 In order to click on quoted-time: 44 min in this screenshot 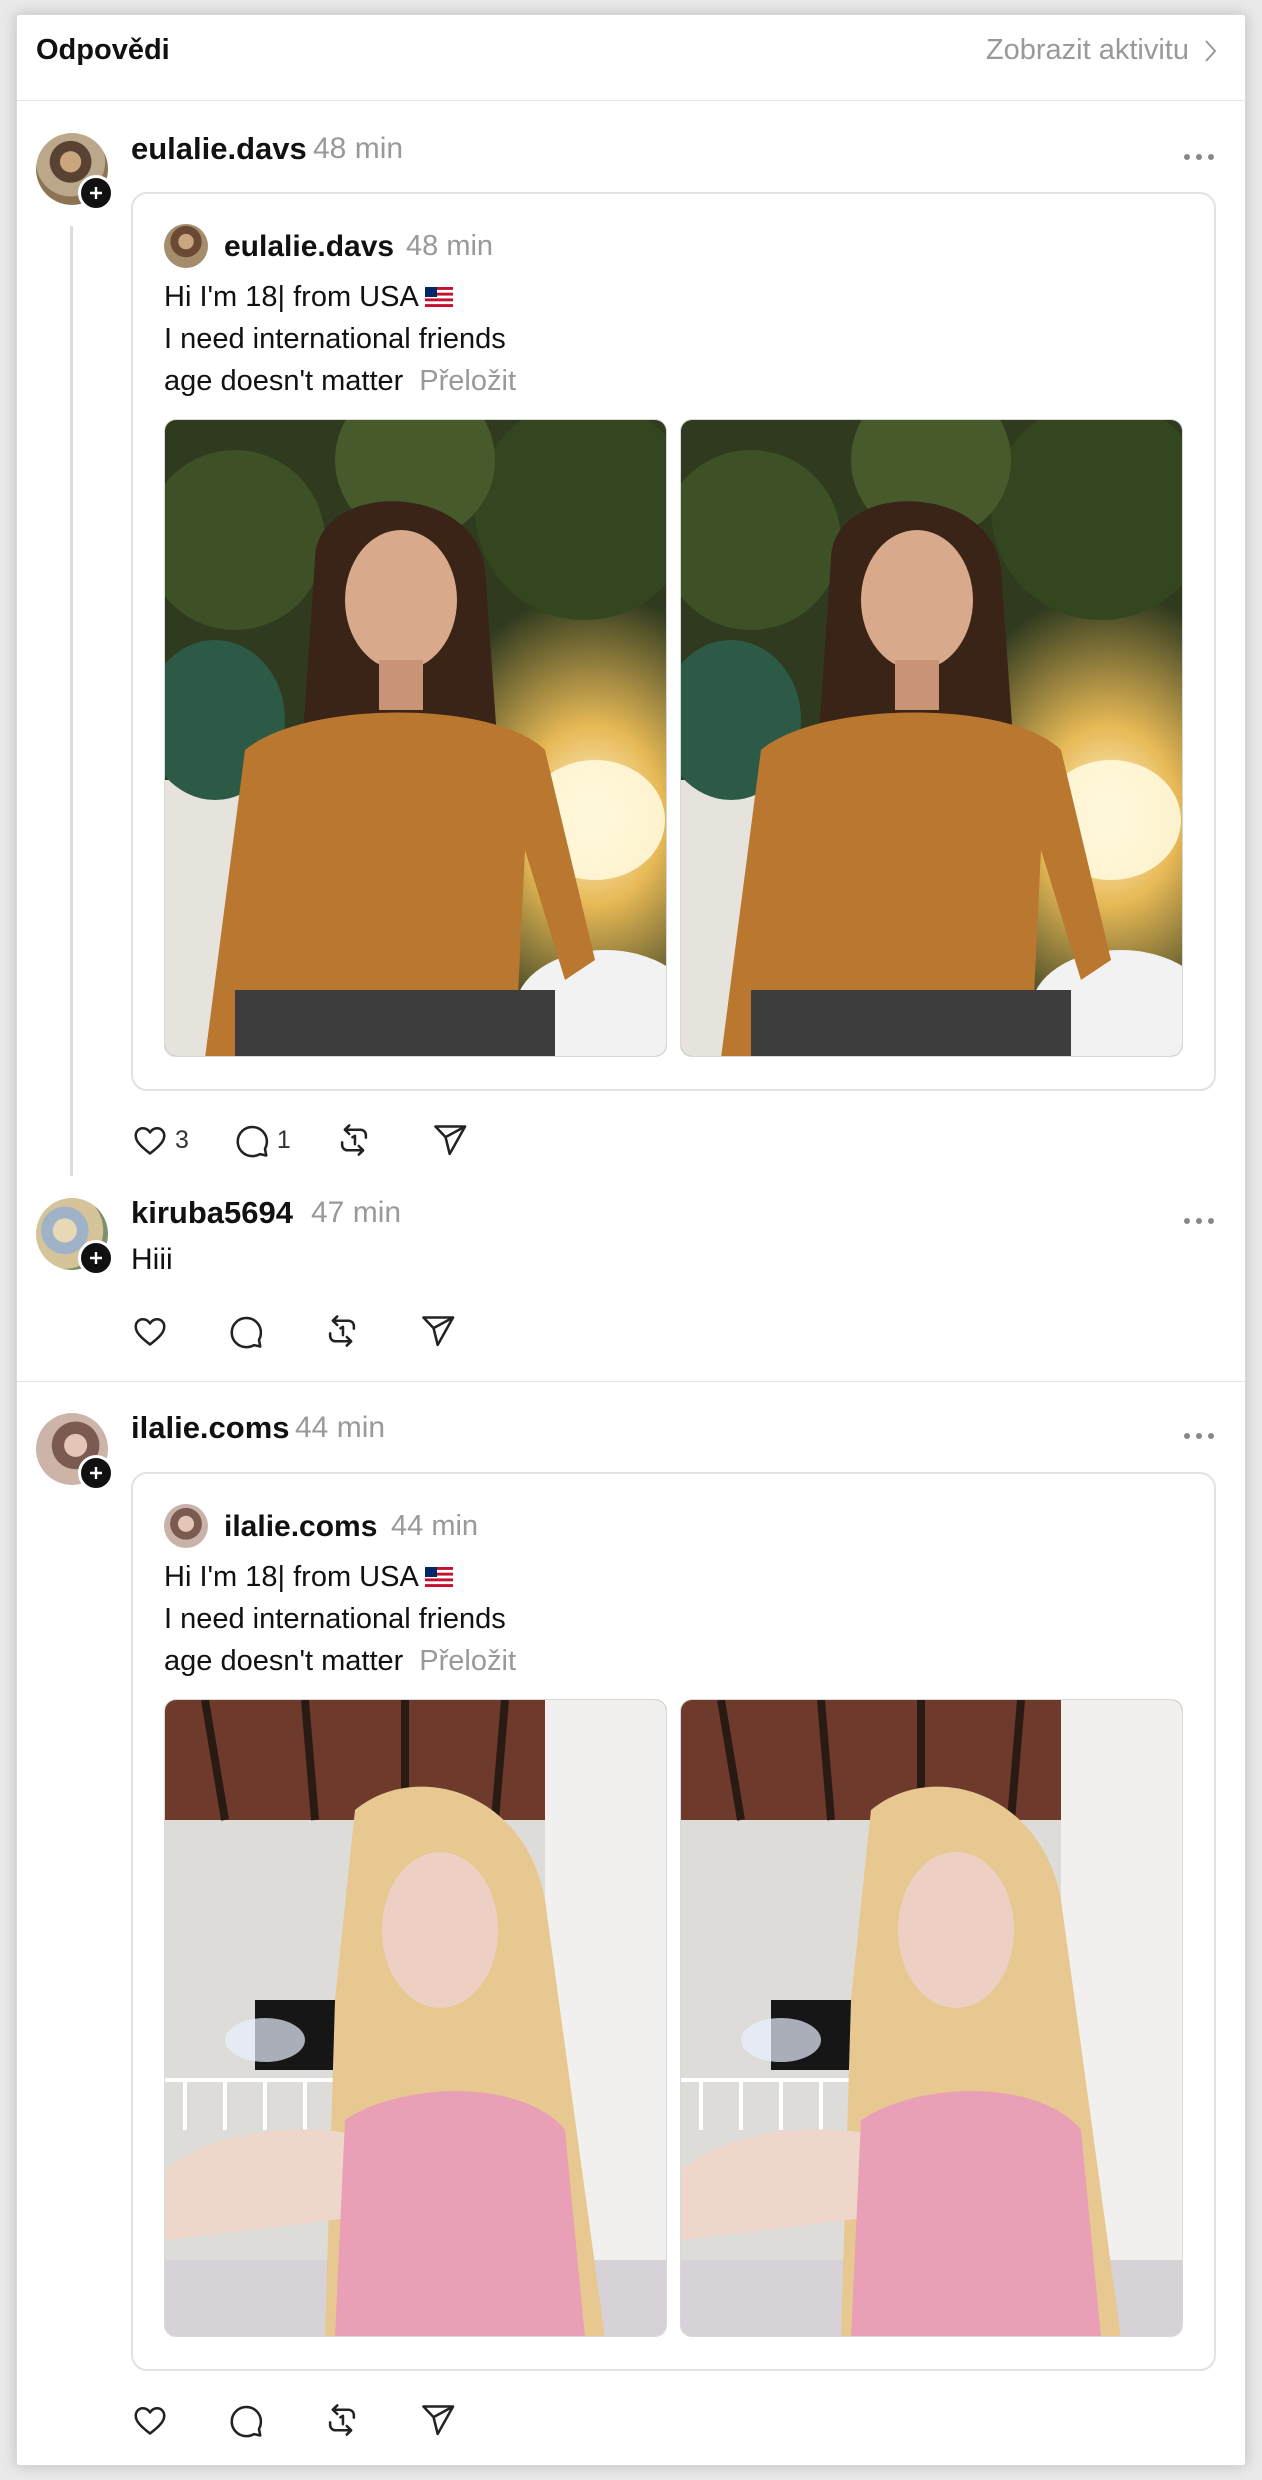, I will do `click(435, 1526)`.